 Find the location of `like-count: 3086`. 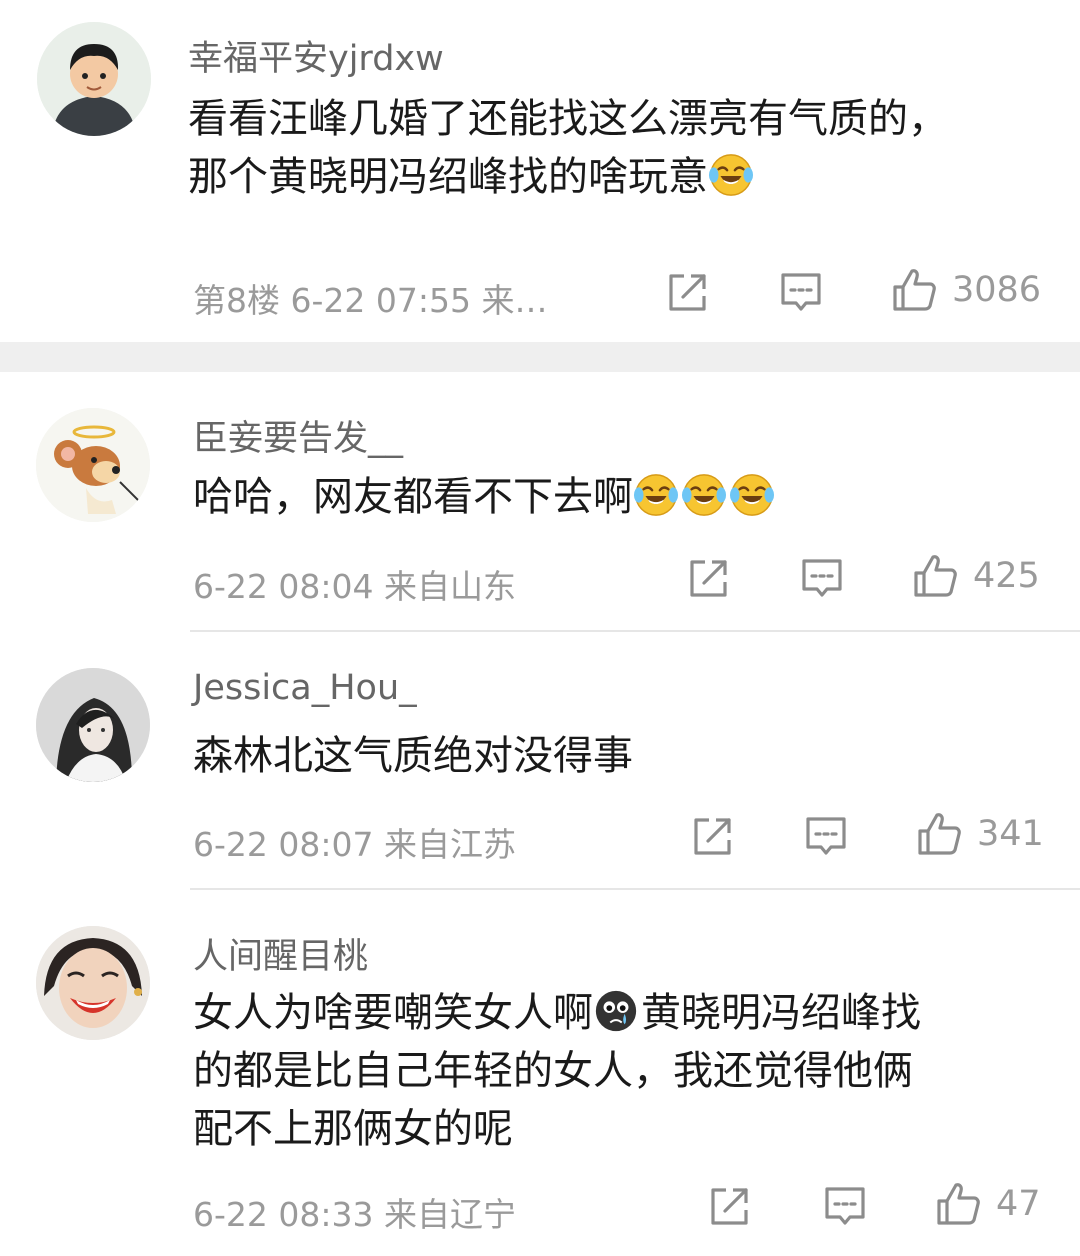

like-count: 3086 is located at coordinates (997, 290).